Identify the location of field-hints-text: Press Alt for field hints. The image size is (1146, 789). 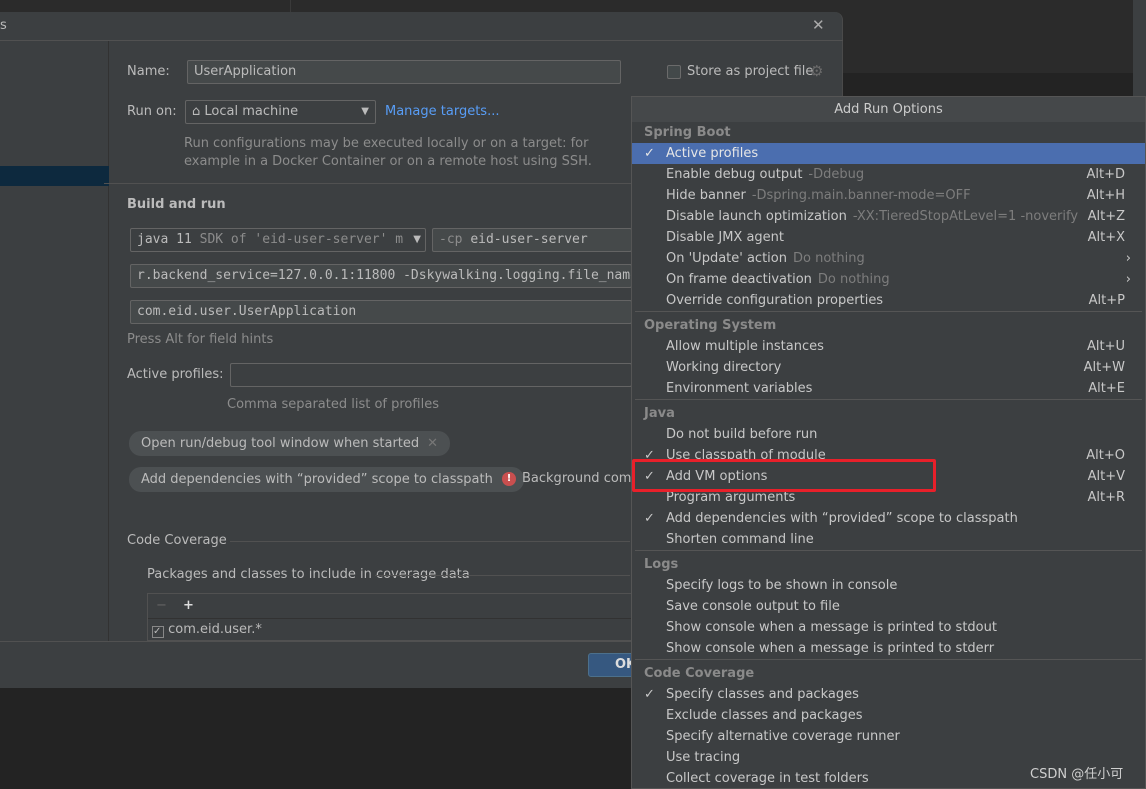
(200, 339).